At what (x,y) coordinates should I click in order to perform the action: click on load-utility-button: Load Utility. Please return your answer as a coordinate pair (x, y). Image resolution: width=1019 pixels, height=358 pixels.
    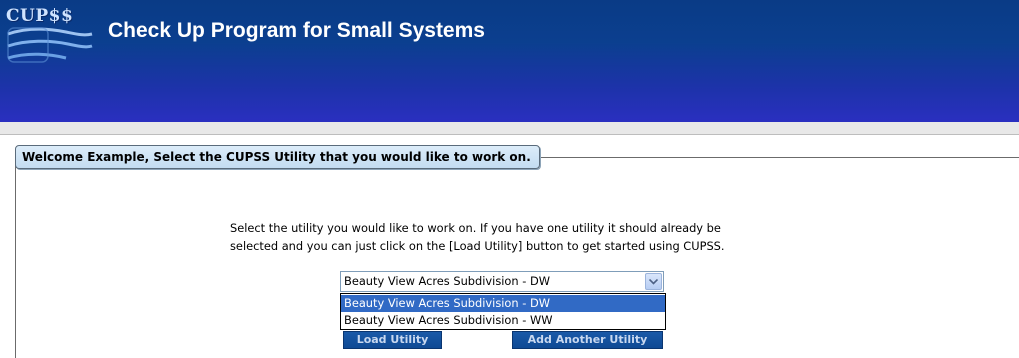
    Looking at the image, I should click on (392, 340).